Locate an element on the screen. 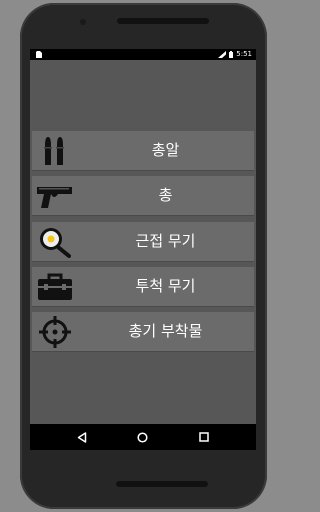 This screenshot has height=512, width=320. pistol-icon is located at coordinates (55, 195).